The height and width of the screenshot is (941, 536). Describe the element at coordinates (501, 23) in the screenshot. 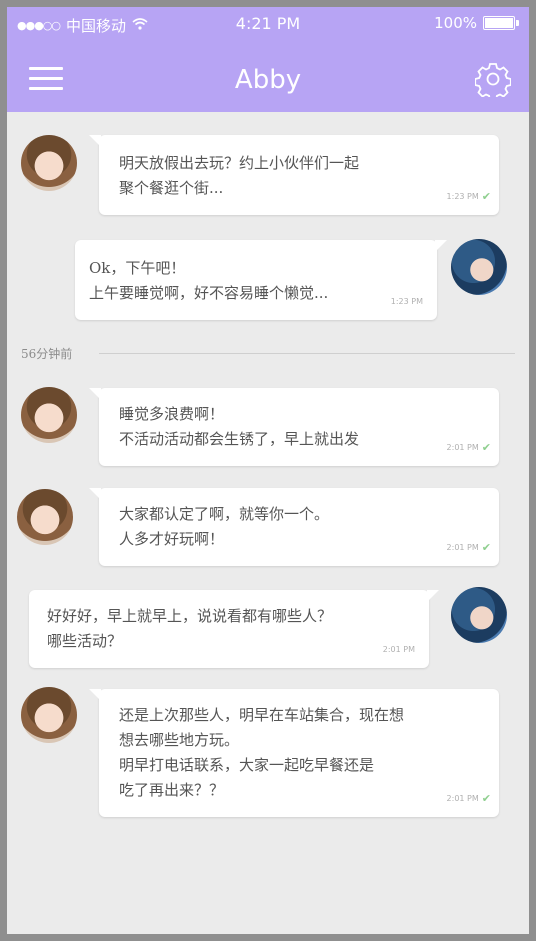

I see `battery-icon` at that location.